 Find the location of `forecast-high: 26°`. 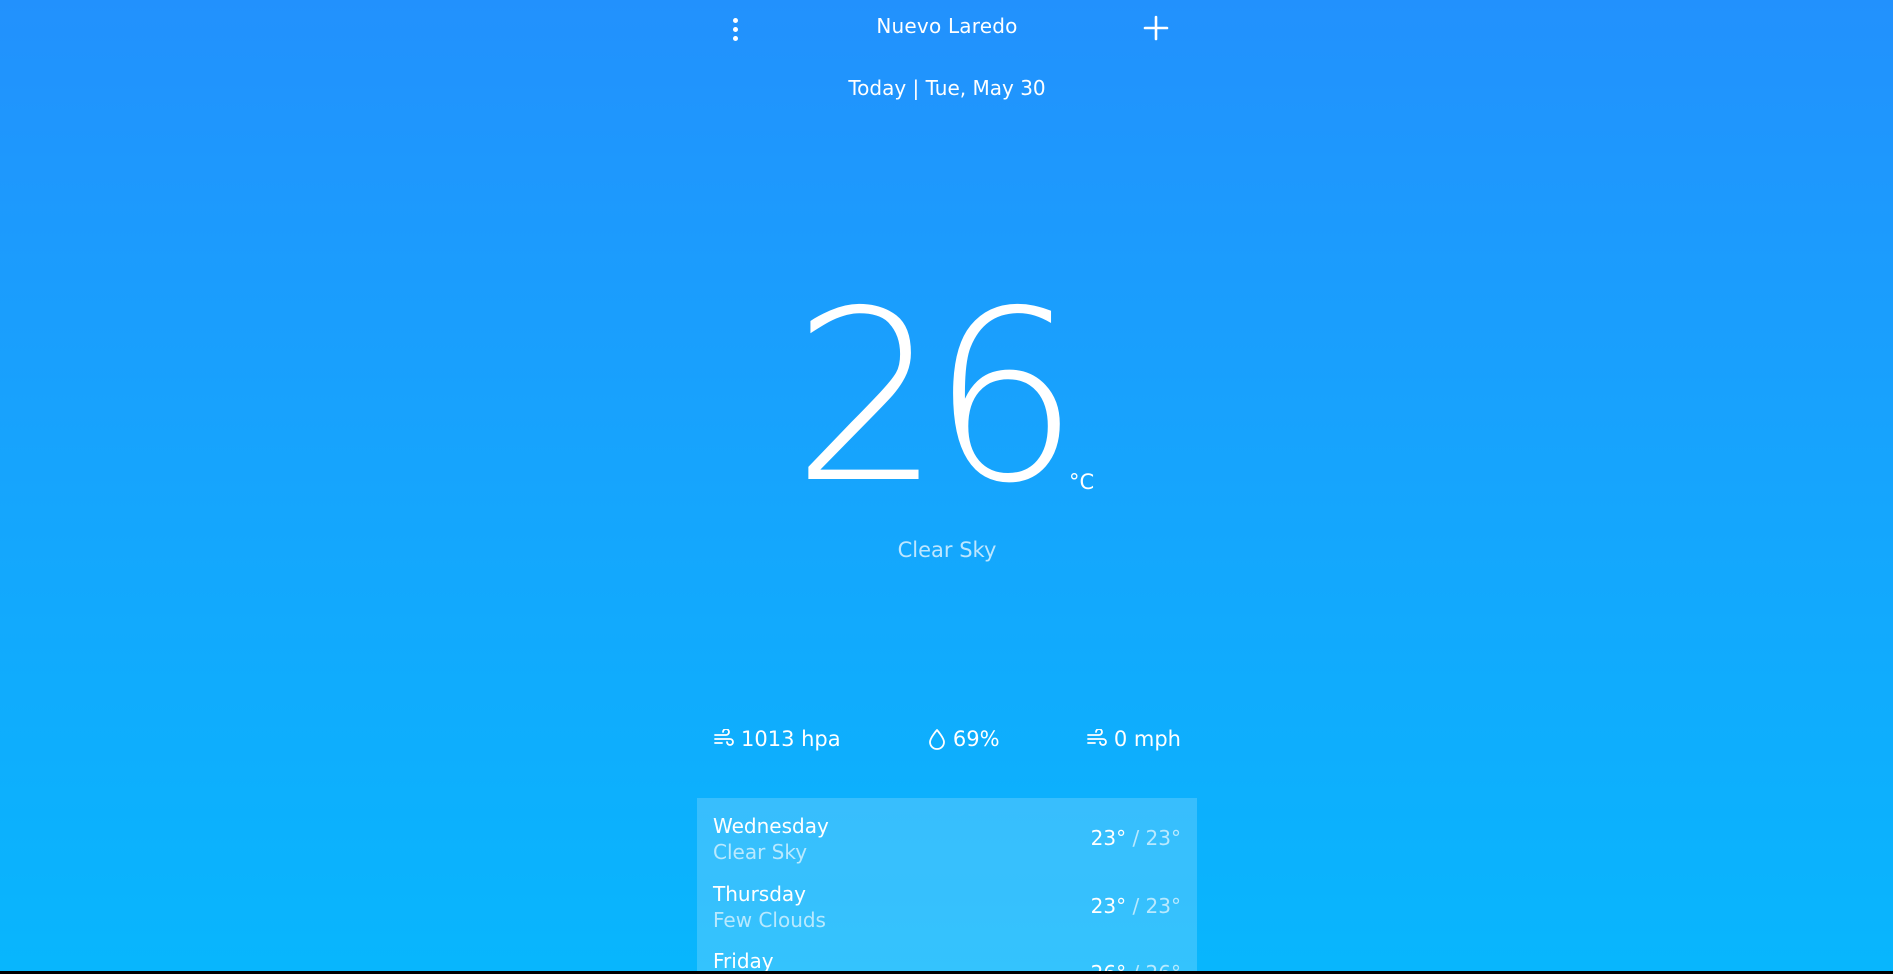

forecast-high: 26° is located at coordinates (1108, 966).